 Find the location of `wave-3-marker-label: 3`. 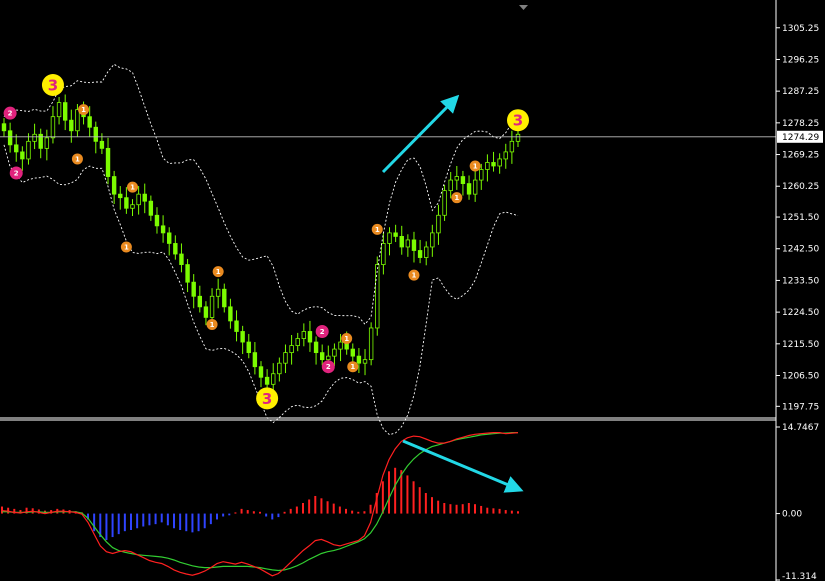

wave-3-marker-label: 3 is located at coordinates (267, 399).